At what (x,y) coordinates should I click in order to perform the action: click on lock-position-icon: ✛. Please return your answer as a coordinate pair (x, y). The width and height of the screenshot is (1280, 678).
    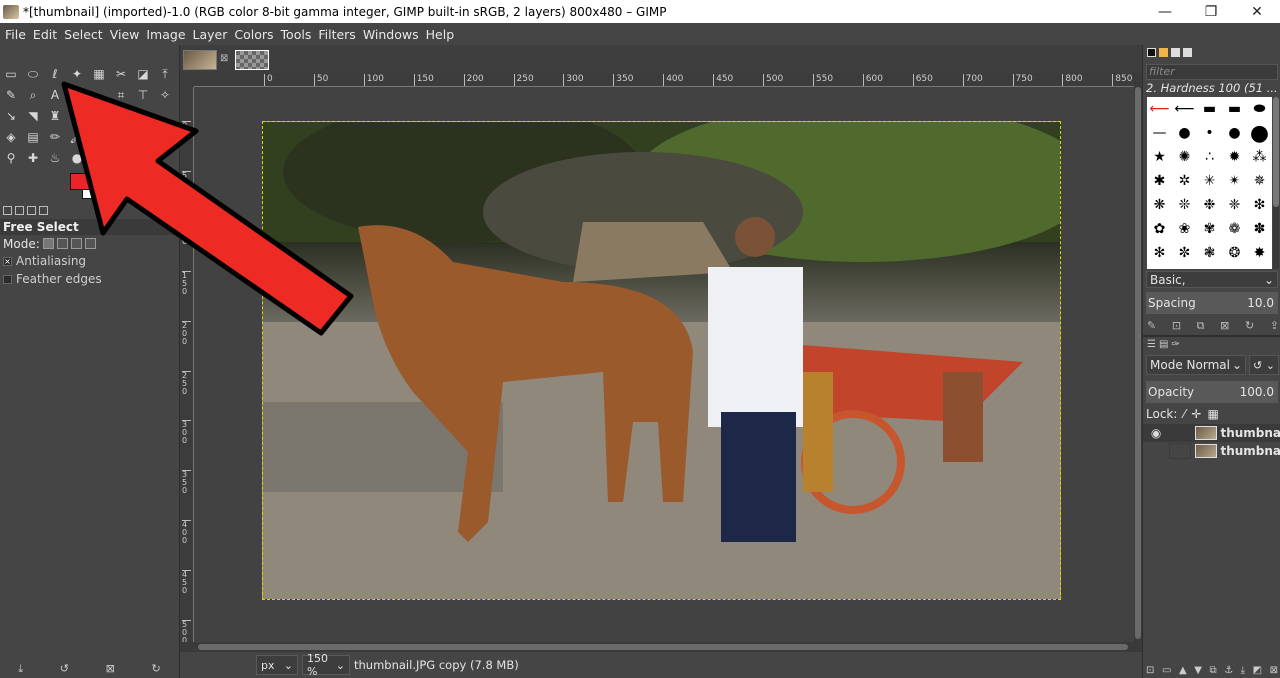
    Looking at the image, I should click on (1196, 414).